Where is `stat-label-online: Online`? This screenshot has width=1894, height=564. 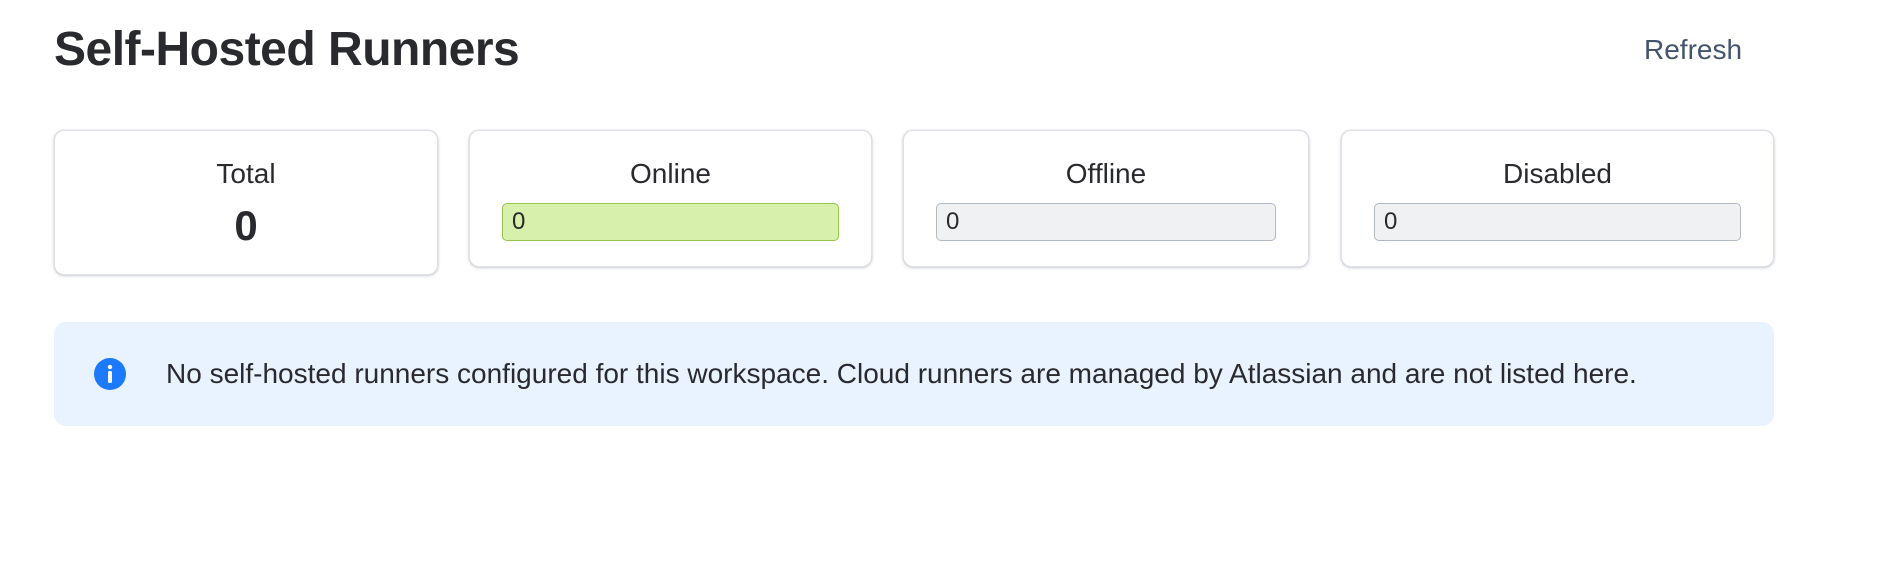 stat-label-online: Online is located at coordinates (670, 173).